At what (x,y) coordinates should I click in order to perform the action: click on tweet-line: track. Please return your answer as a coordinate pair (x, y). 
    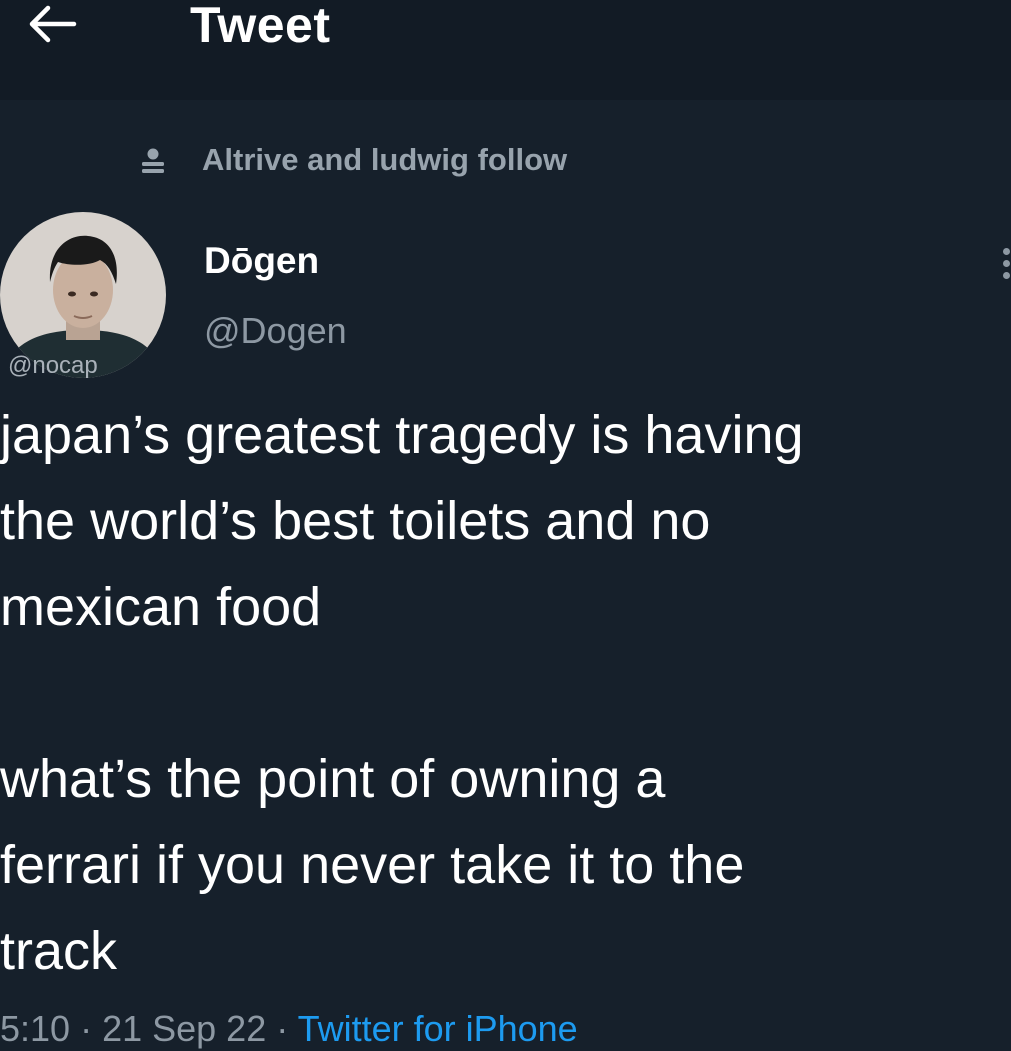
    Looking at the image, I should click on (59, 951).